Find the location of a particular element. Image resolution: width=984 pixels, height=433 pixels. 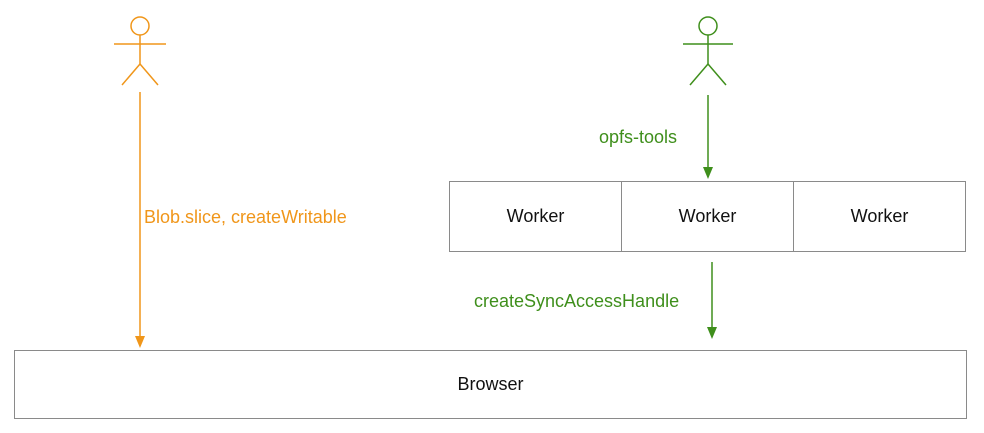

opfs-edge-label: opfs-tools is located at coordinates (638, 137).